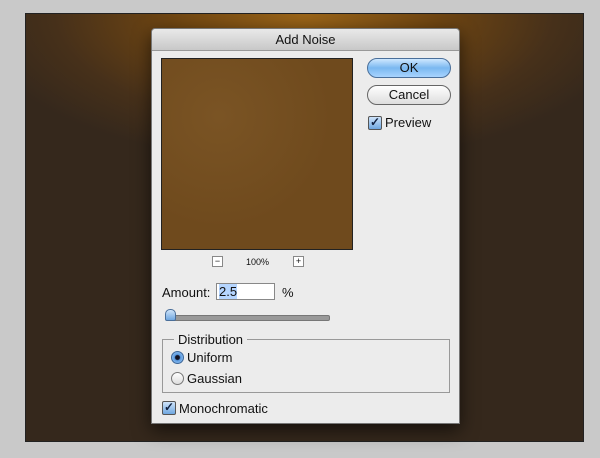 The width and height of the screenshot is (600, 458). What do you see at coordinates (214, 378) in the screenshot?
I see `gaussian-label: Gaussian` at bounding box center [214, 378].